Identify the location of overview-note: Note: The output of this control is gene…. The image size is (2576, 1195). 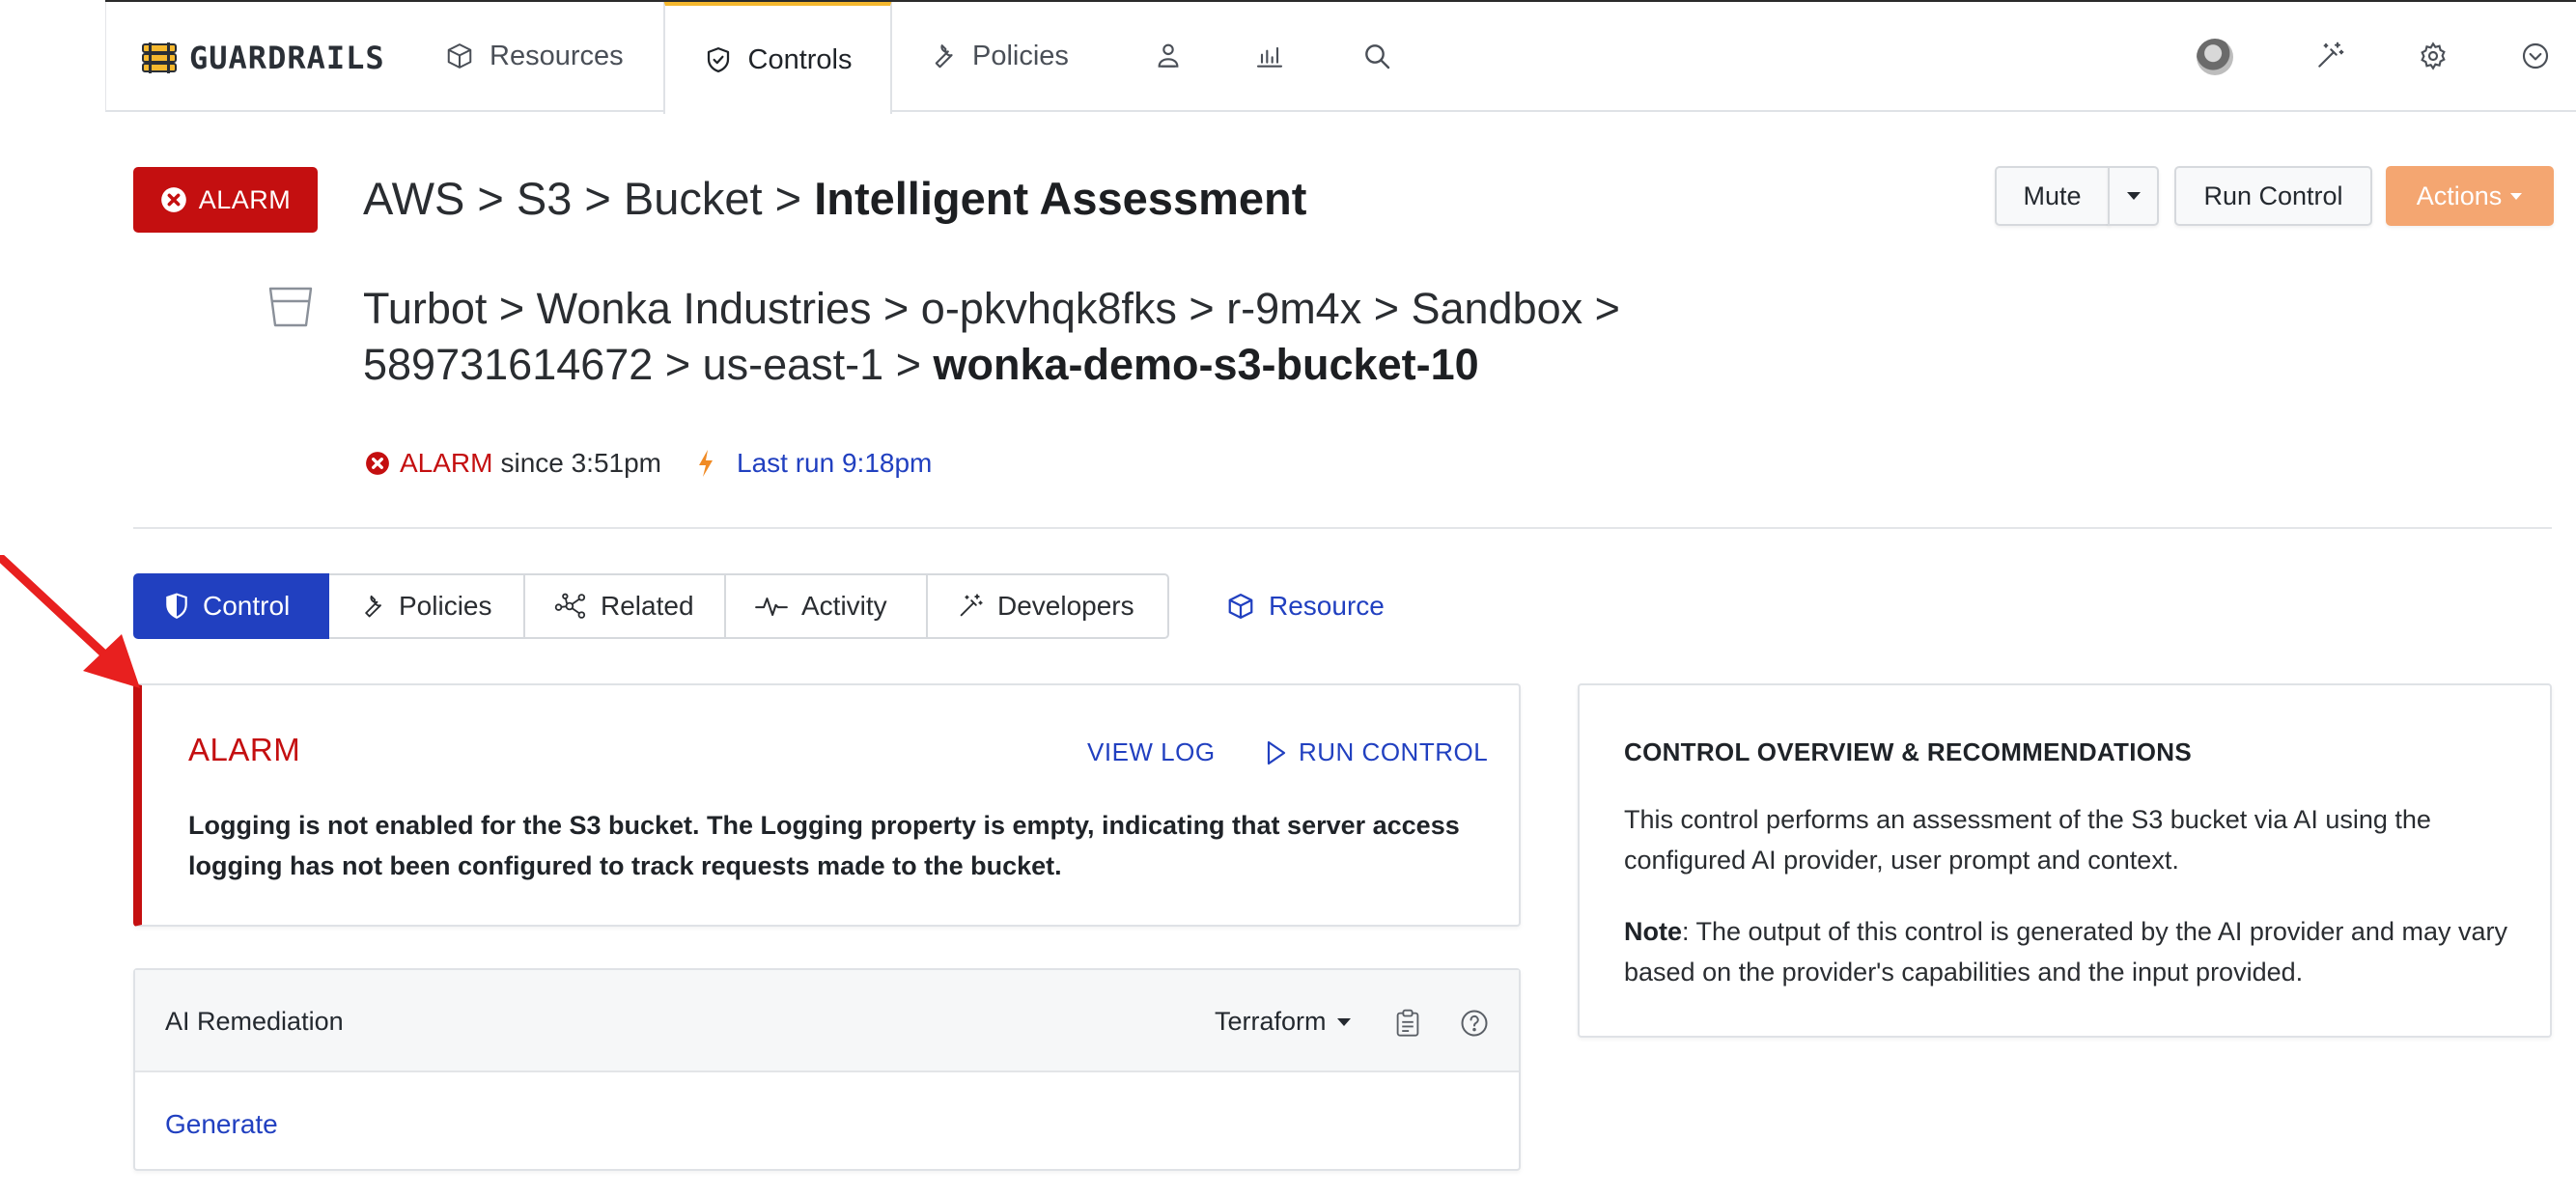
(2073, 951).